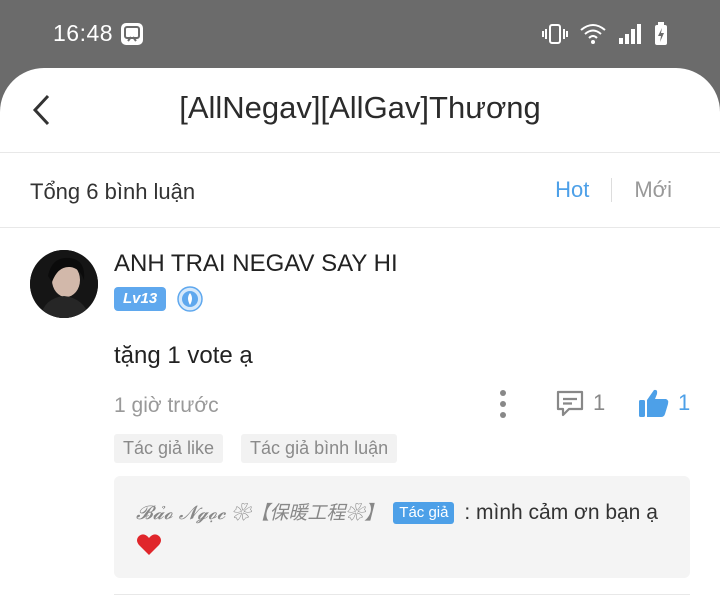 Image resolution: width=720 pixels, height=596 pixels. What do you see at coordinates (593, 34) in the screenshot?
I see `wifi-icon` at bounding box center [593, 34].